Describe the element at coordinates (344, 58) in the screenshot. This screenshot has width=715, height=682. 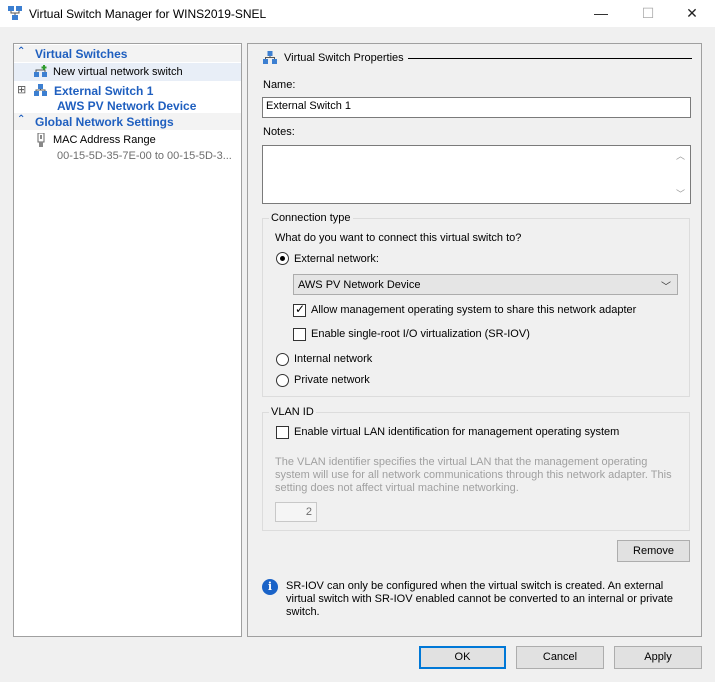
I see `section-title: Virtual Switch Properties` at that location.